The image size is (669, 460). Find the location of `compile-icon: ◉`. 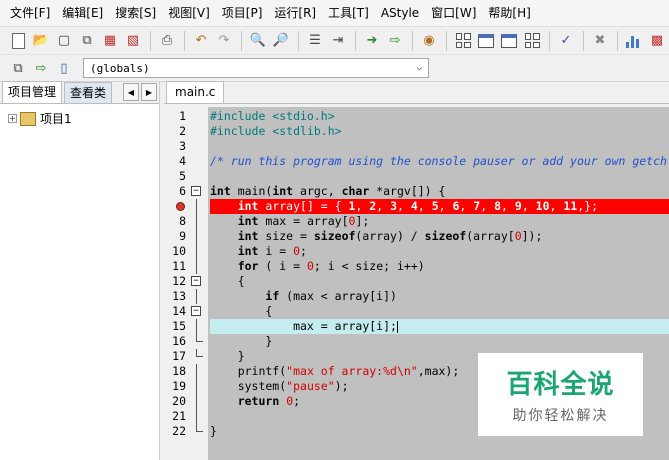

compile-icon: ◉ is located at coordinates (429, 41).